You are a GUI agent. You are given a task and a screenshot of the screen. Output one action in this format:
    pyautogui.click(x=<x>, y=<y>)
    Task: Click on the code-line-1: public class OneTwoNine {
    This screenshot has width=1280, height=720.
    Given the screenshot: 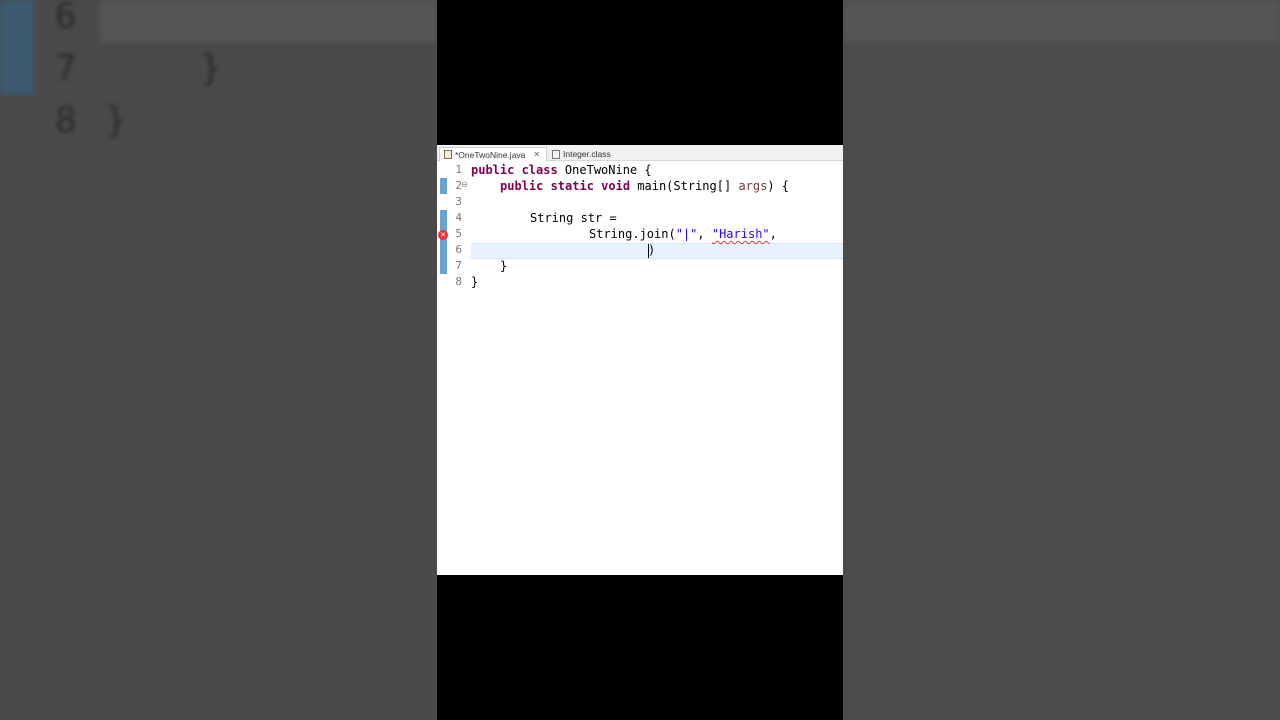 What is the action you would take?
    pyautogui.click(x=561, y=170)
    